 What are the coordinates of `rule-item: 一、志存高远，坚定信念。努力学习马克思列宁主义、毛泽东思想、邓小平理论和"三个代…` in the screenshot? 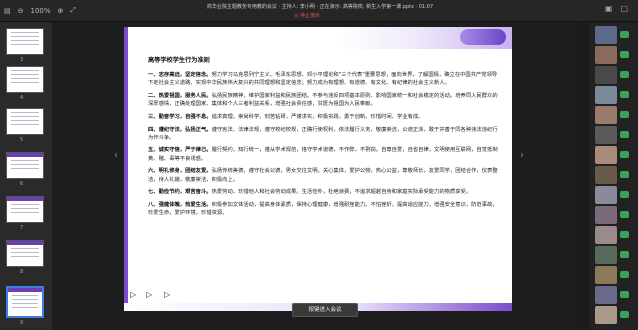 It's located at (323, 79).